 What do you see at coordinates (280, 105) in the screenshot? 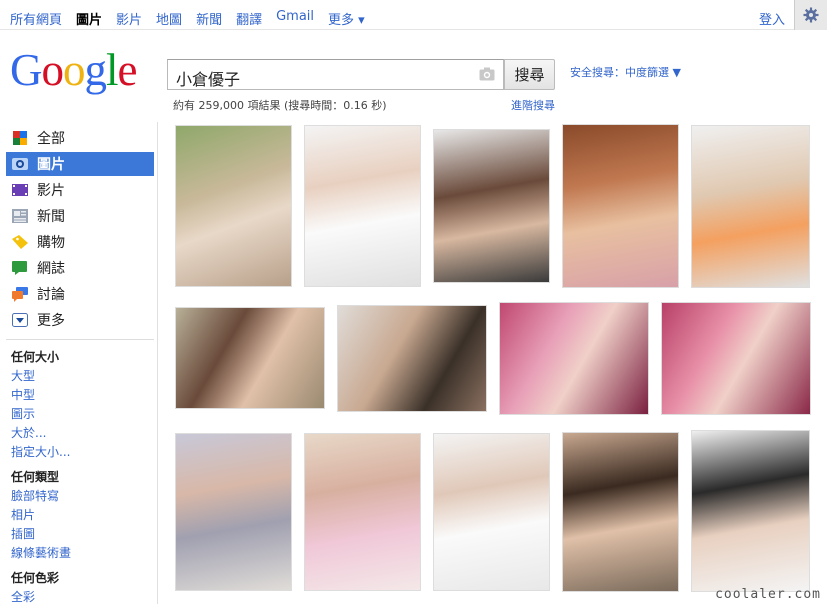
I see `result-stats: 約有 259,000 項結果 (搜尋時間：0.16 秒)` at bounding box center [280, 105].